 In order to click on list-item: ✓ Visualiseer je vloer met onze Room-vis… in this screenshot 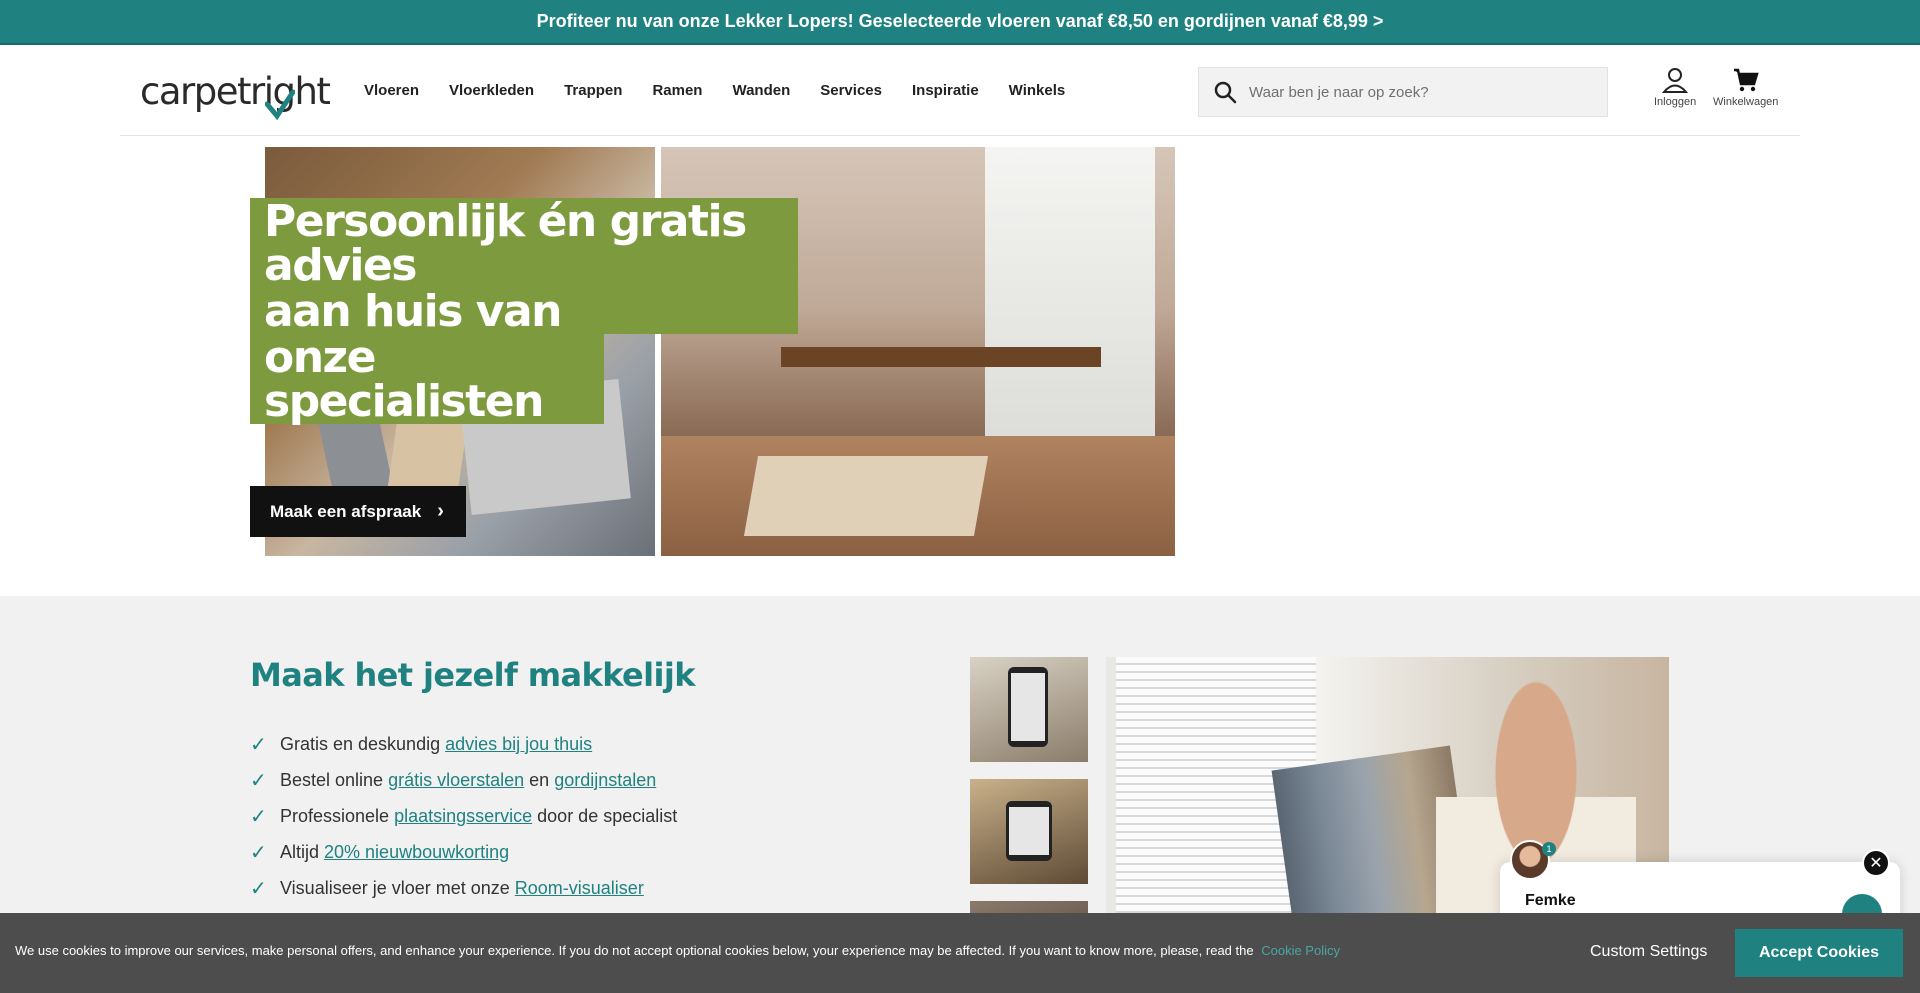, I will do `click(447, 888)`.